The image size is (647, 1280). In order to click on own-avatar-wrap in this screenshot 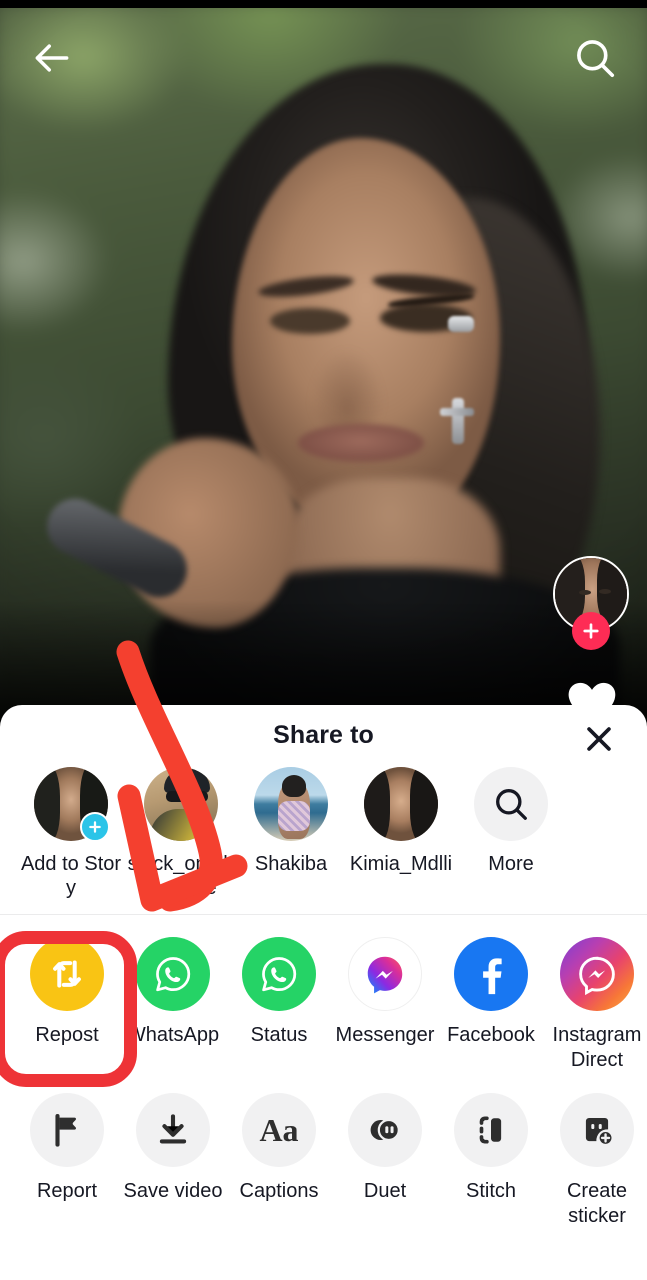, I will do `click(72, 804)`.